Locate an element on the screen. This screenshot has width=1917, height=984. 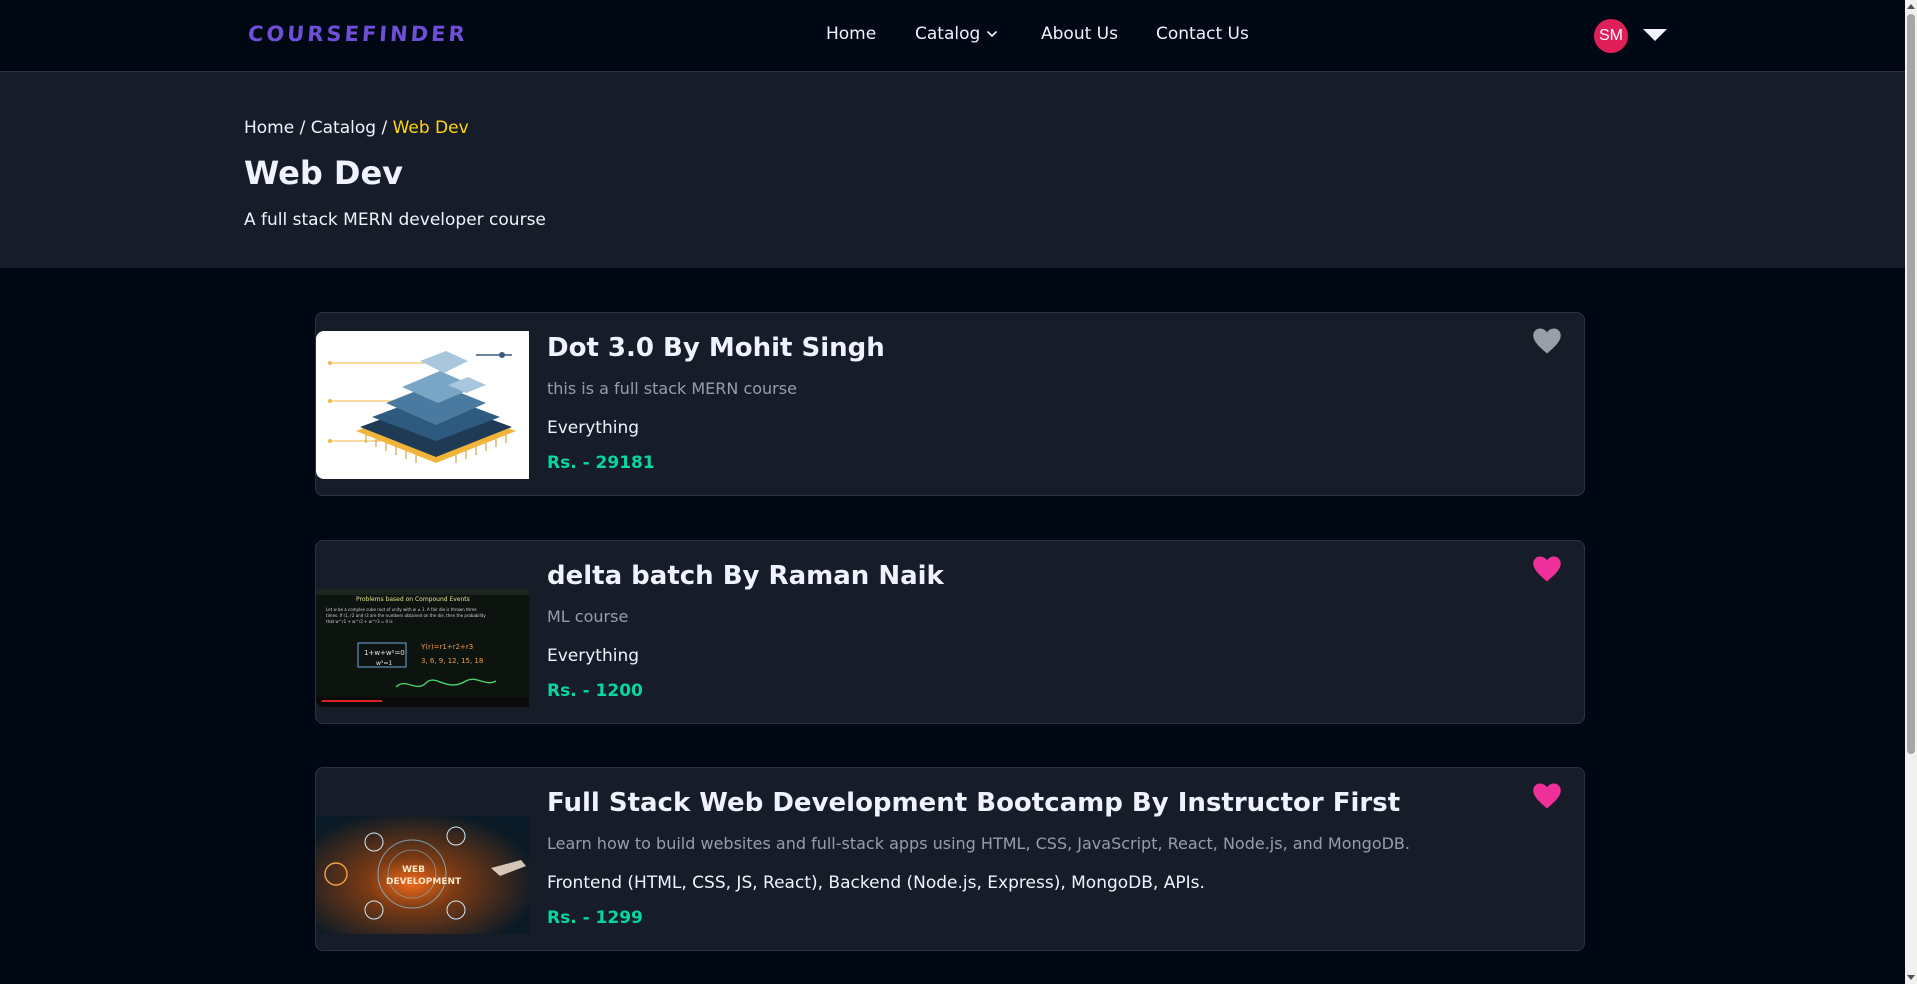
svg-text:Problems based on Compound Eve: Problems based on Compound Events is located at coordinates (413, 599).